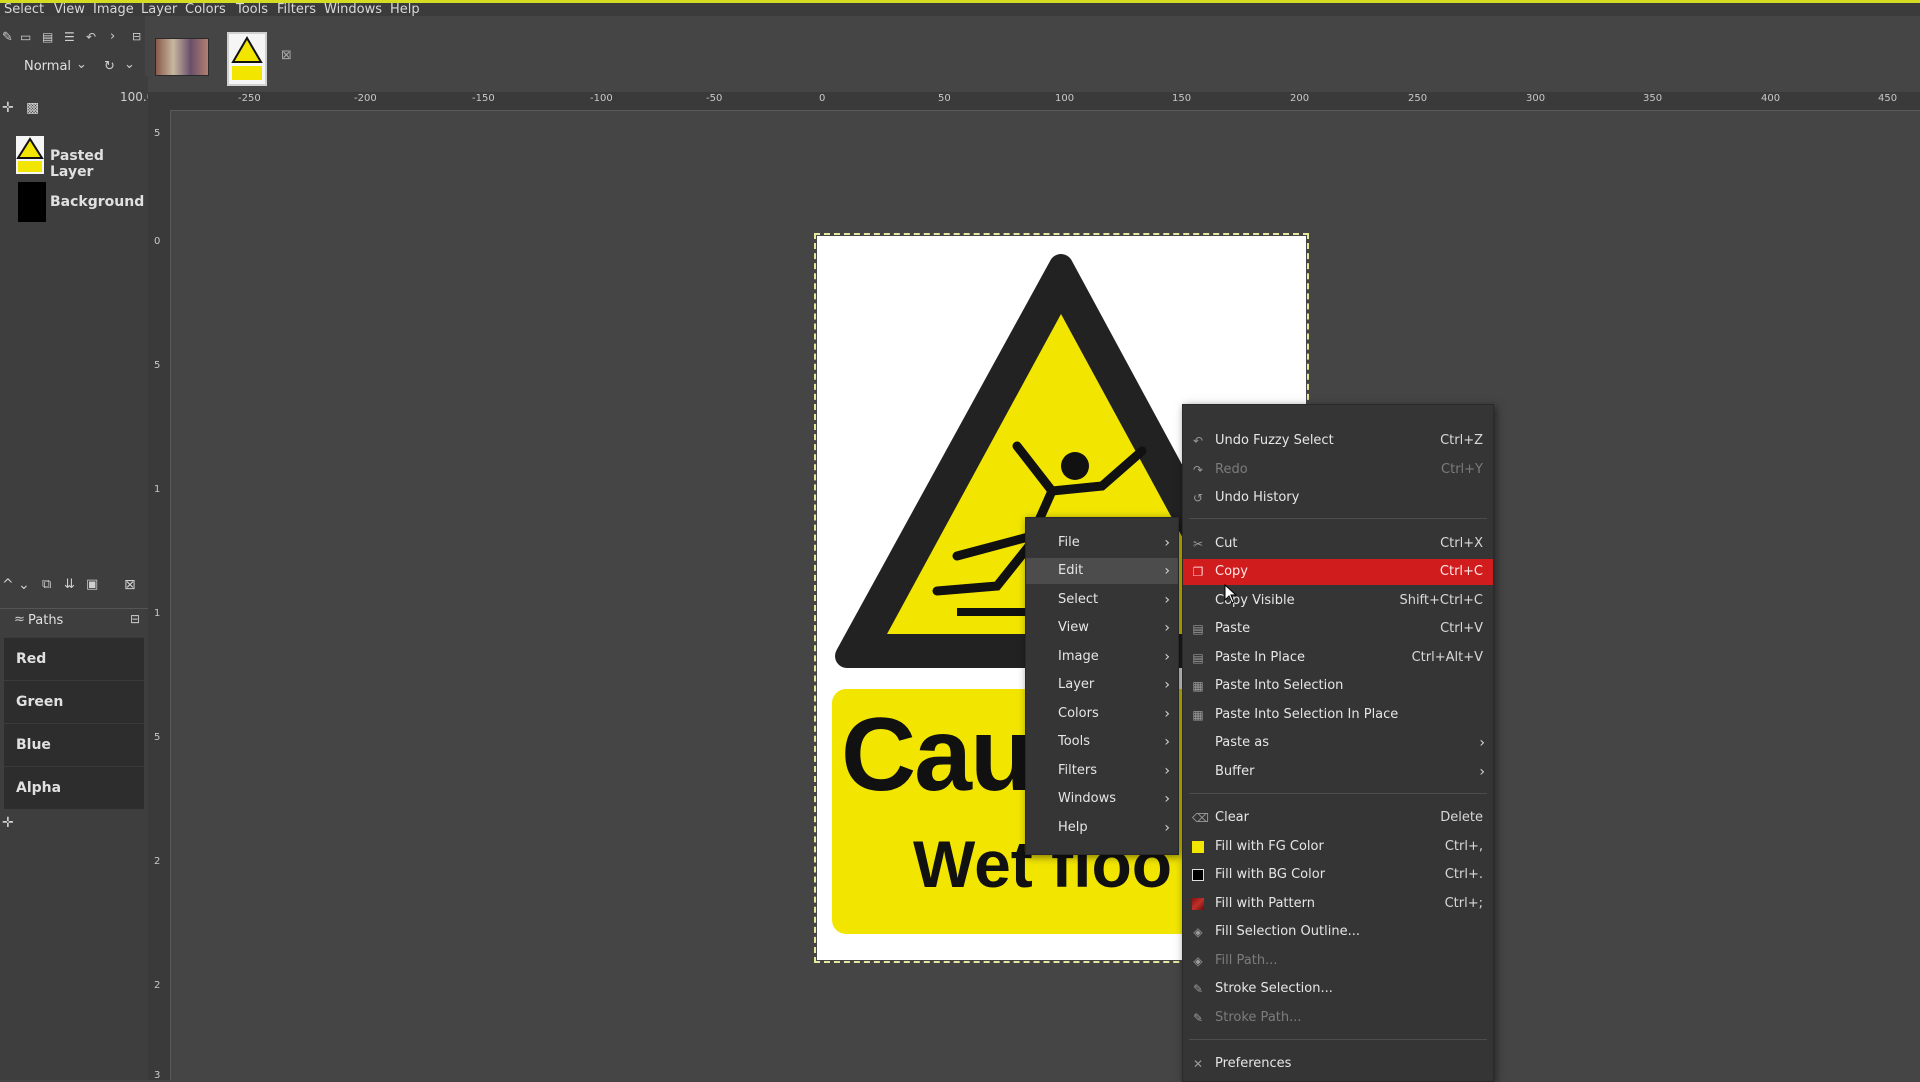 This screenshot has width=1920, height=1082. Describe the element at coordinates (1102, 657) in the screenshot. I see `context-menu-image: Image ›` at that location.